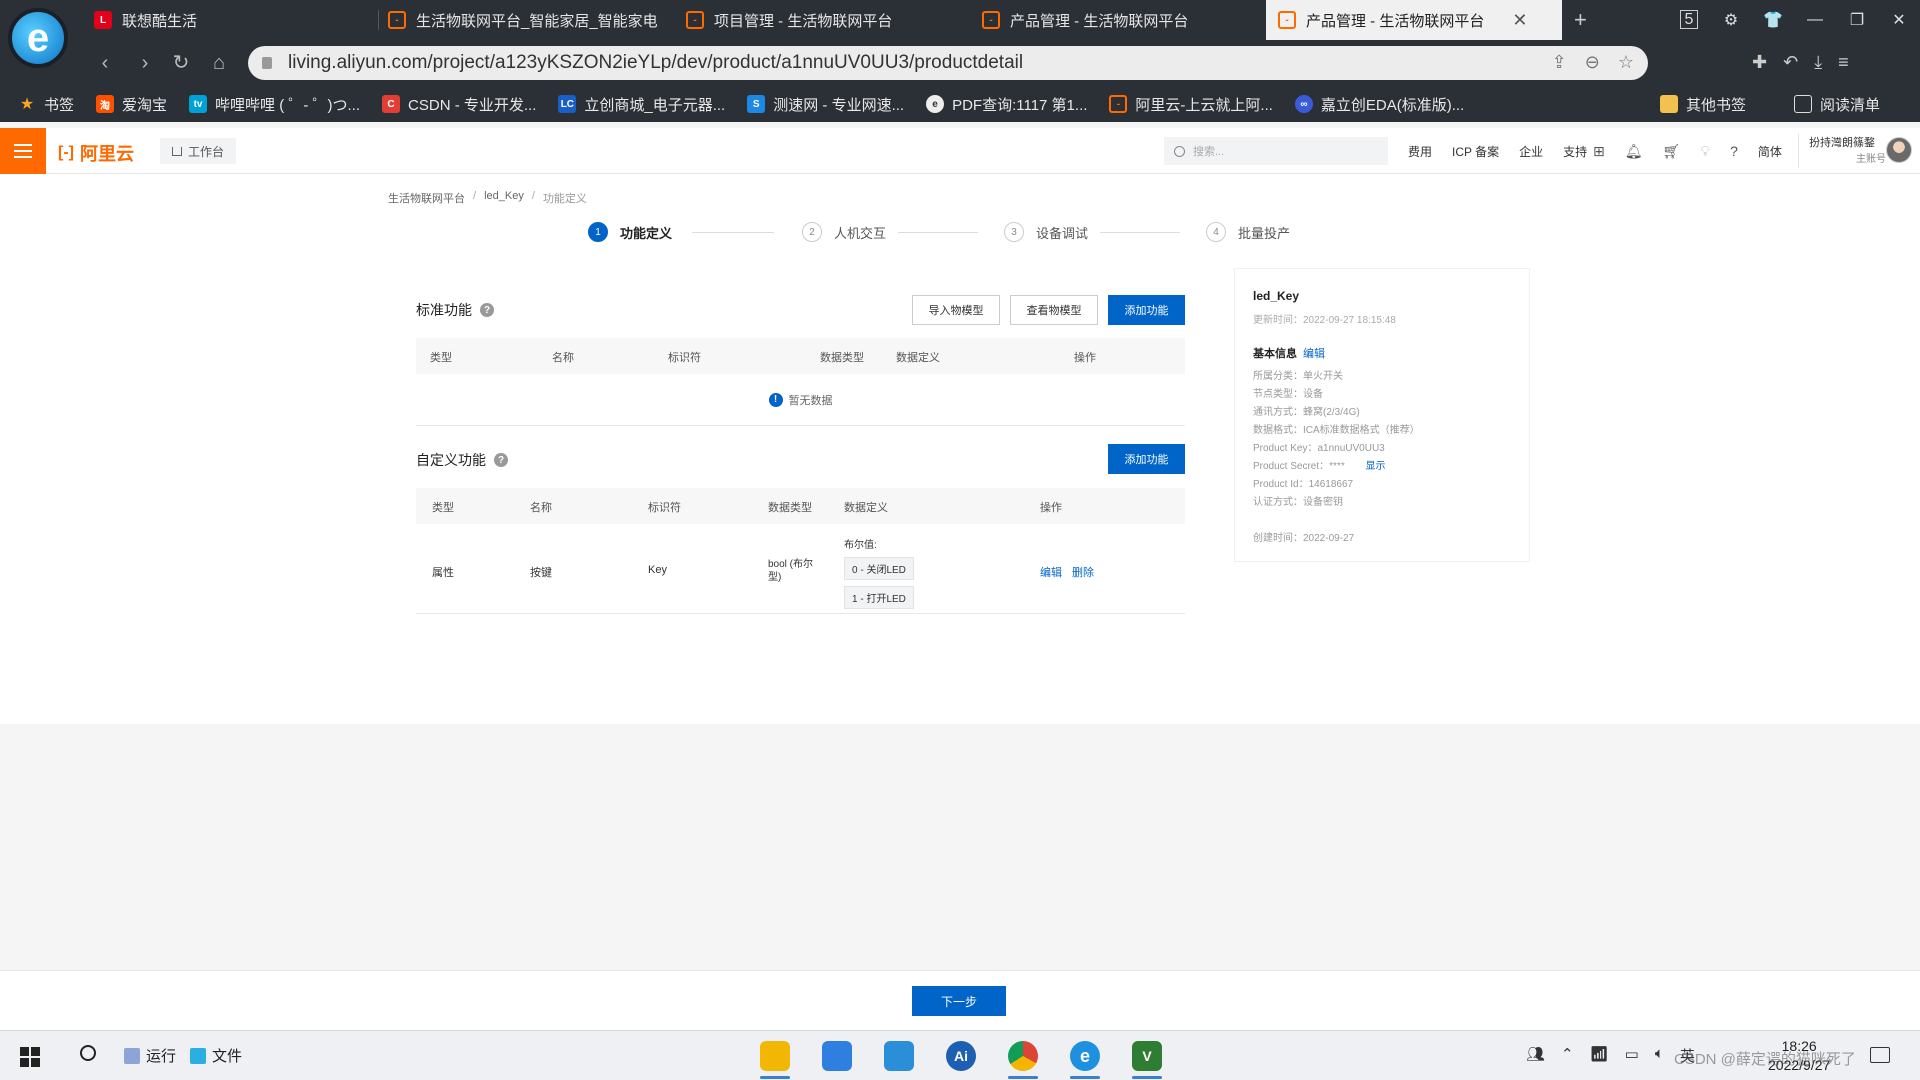  Describe the element at coordinates (1575, 151) in the screenshot. I see `nav-link-support: 支持` at that location.